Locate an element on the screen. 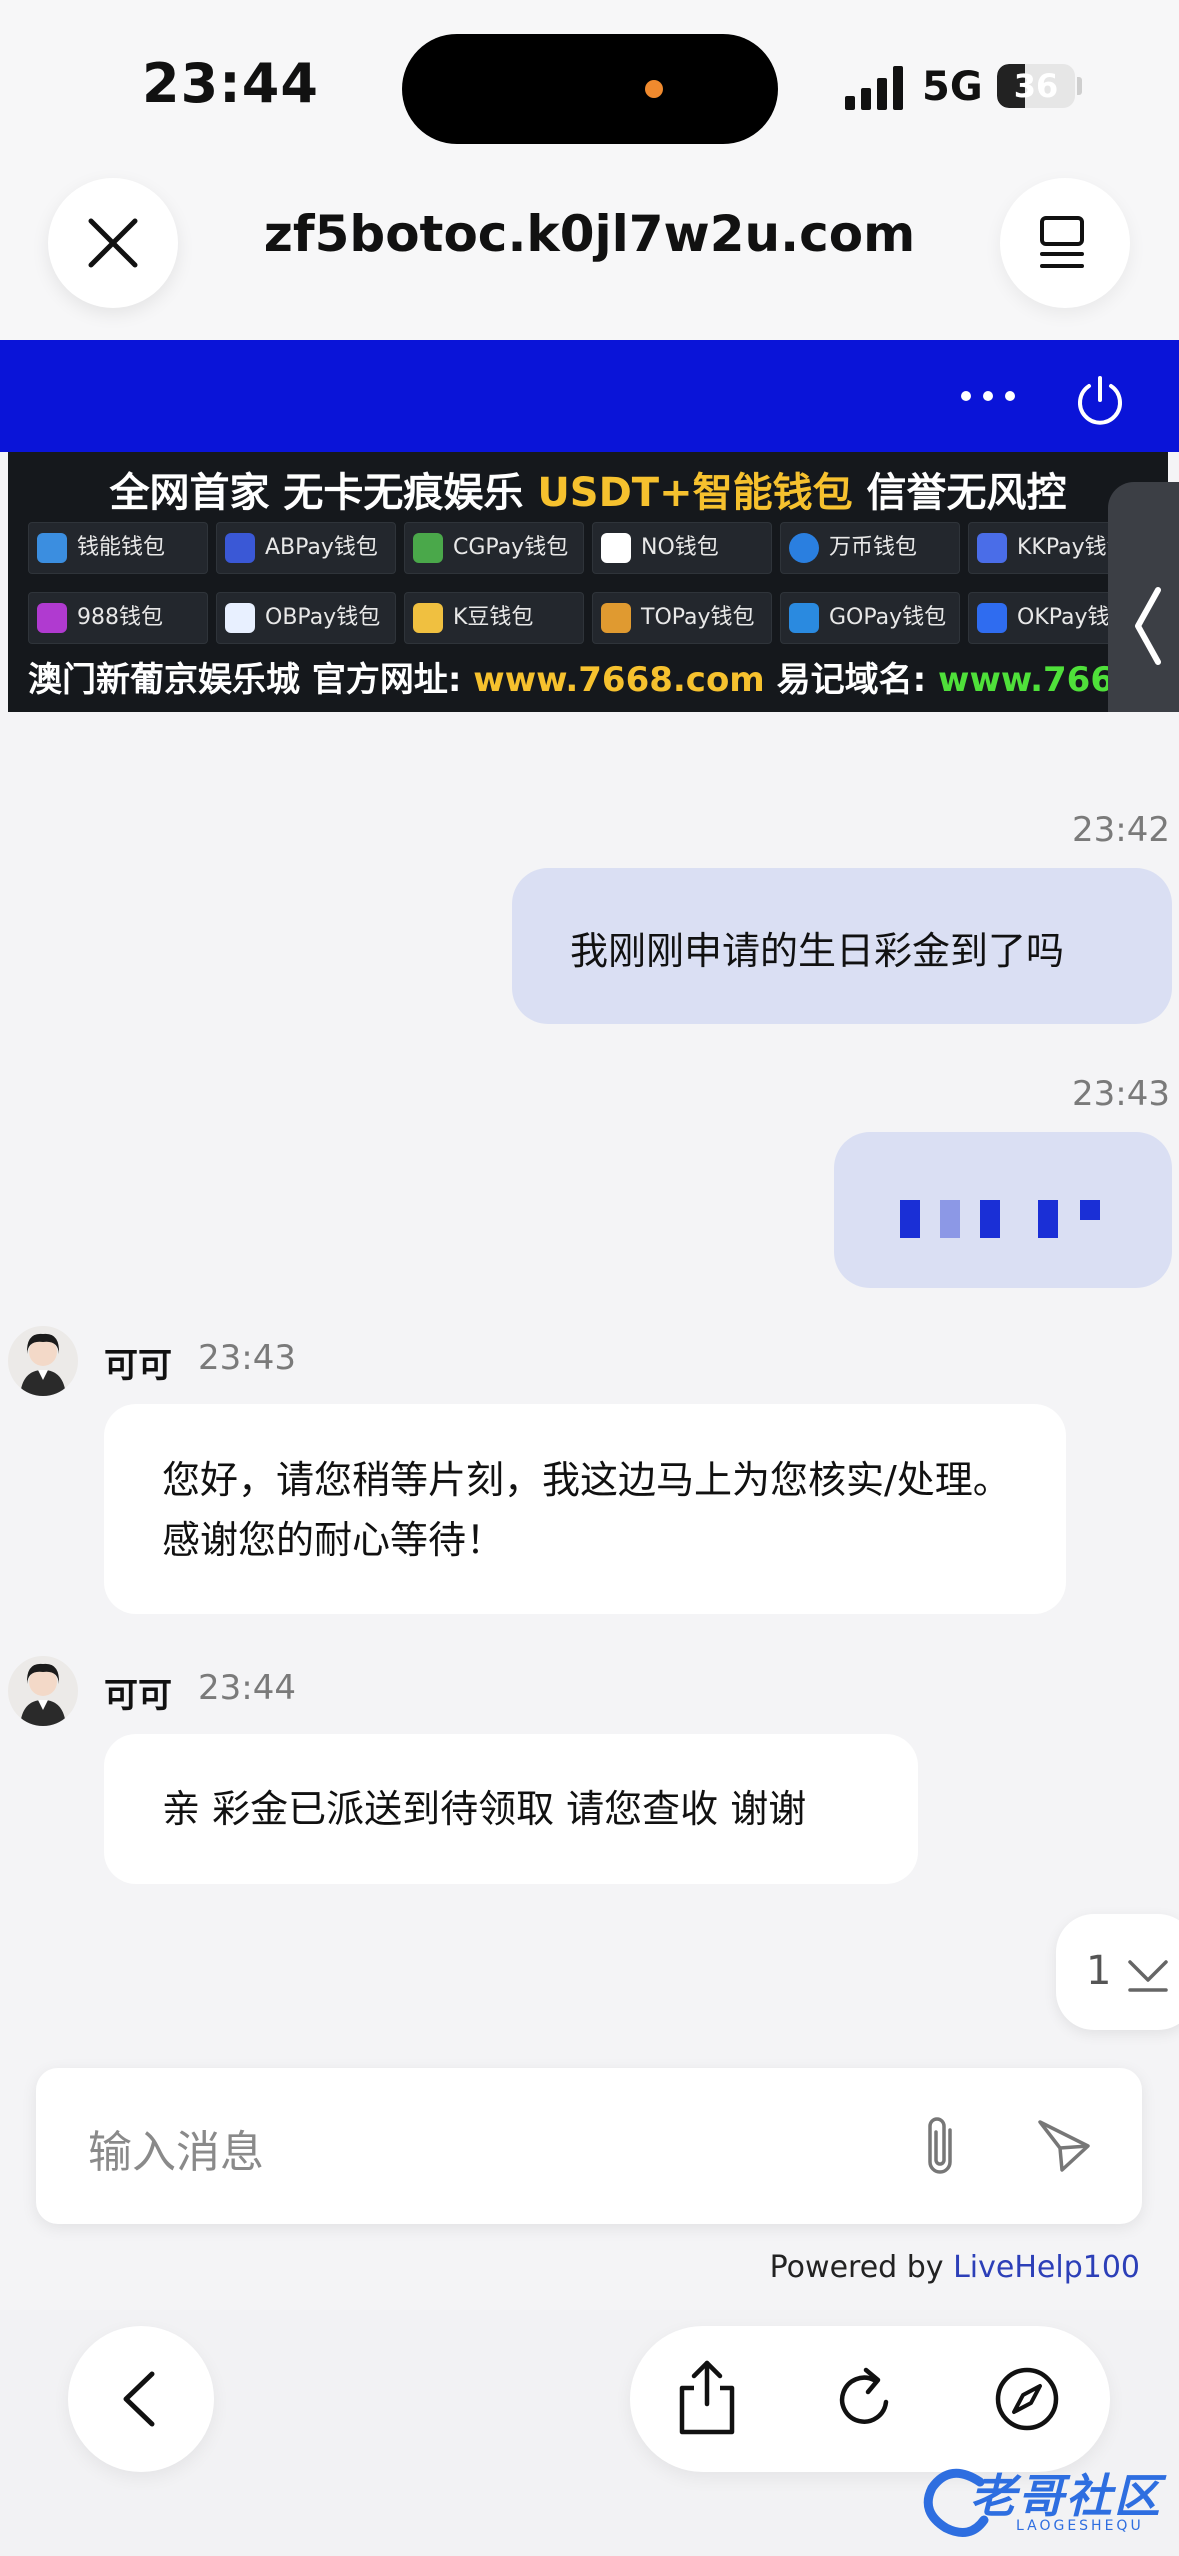  banner-headline-highlight: USDT+智能钱包 is located at coordinates (695, 493).